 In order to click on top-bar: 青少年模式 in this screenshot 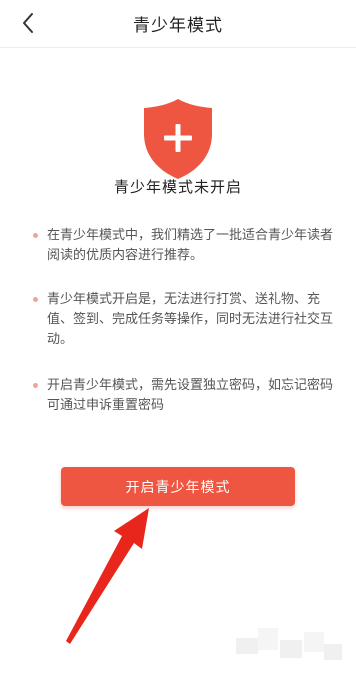, I will do `click(178, 24)`.